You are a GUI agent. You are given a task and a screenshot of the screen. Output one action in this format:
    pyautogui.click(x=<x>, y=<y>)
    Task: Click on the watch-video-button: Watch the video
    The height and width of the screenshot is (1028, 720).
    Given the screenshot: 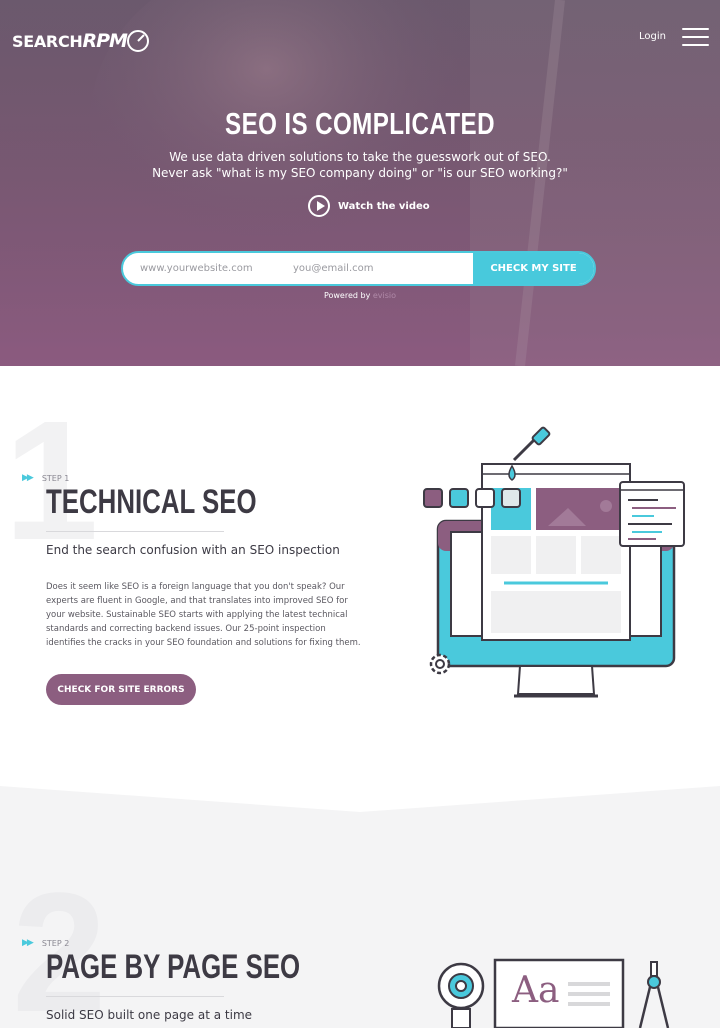 What is the action you would take?
    pyautogui.click(x=369, y=206)
    